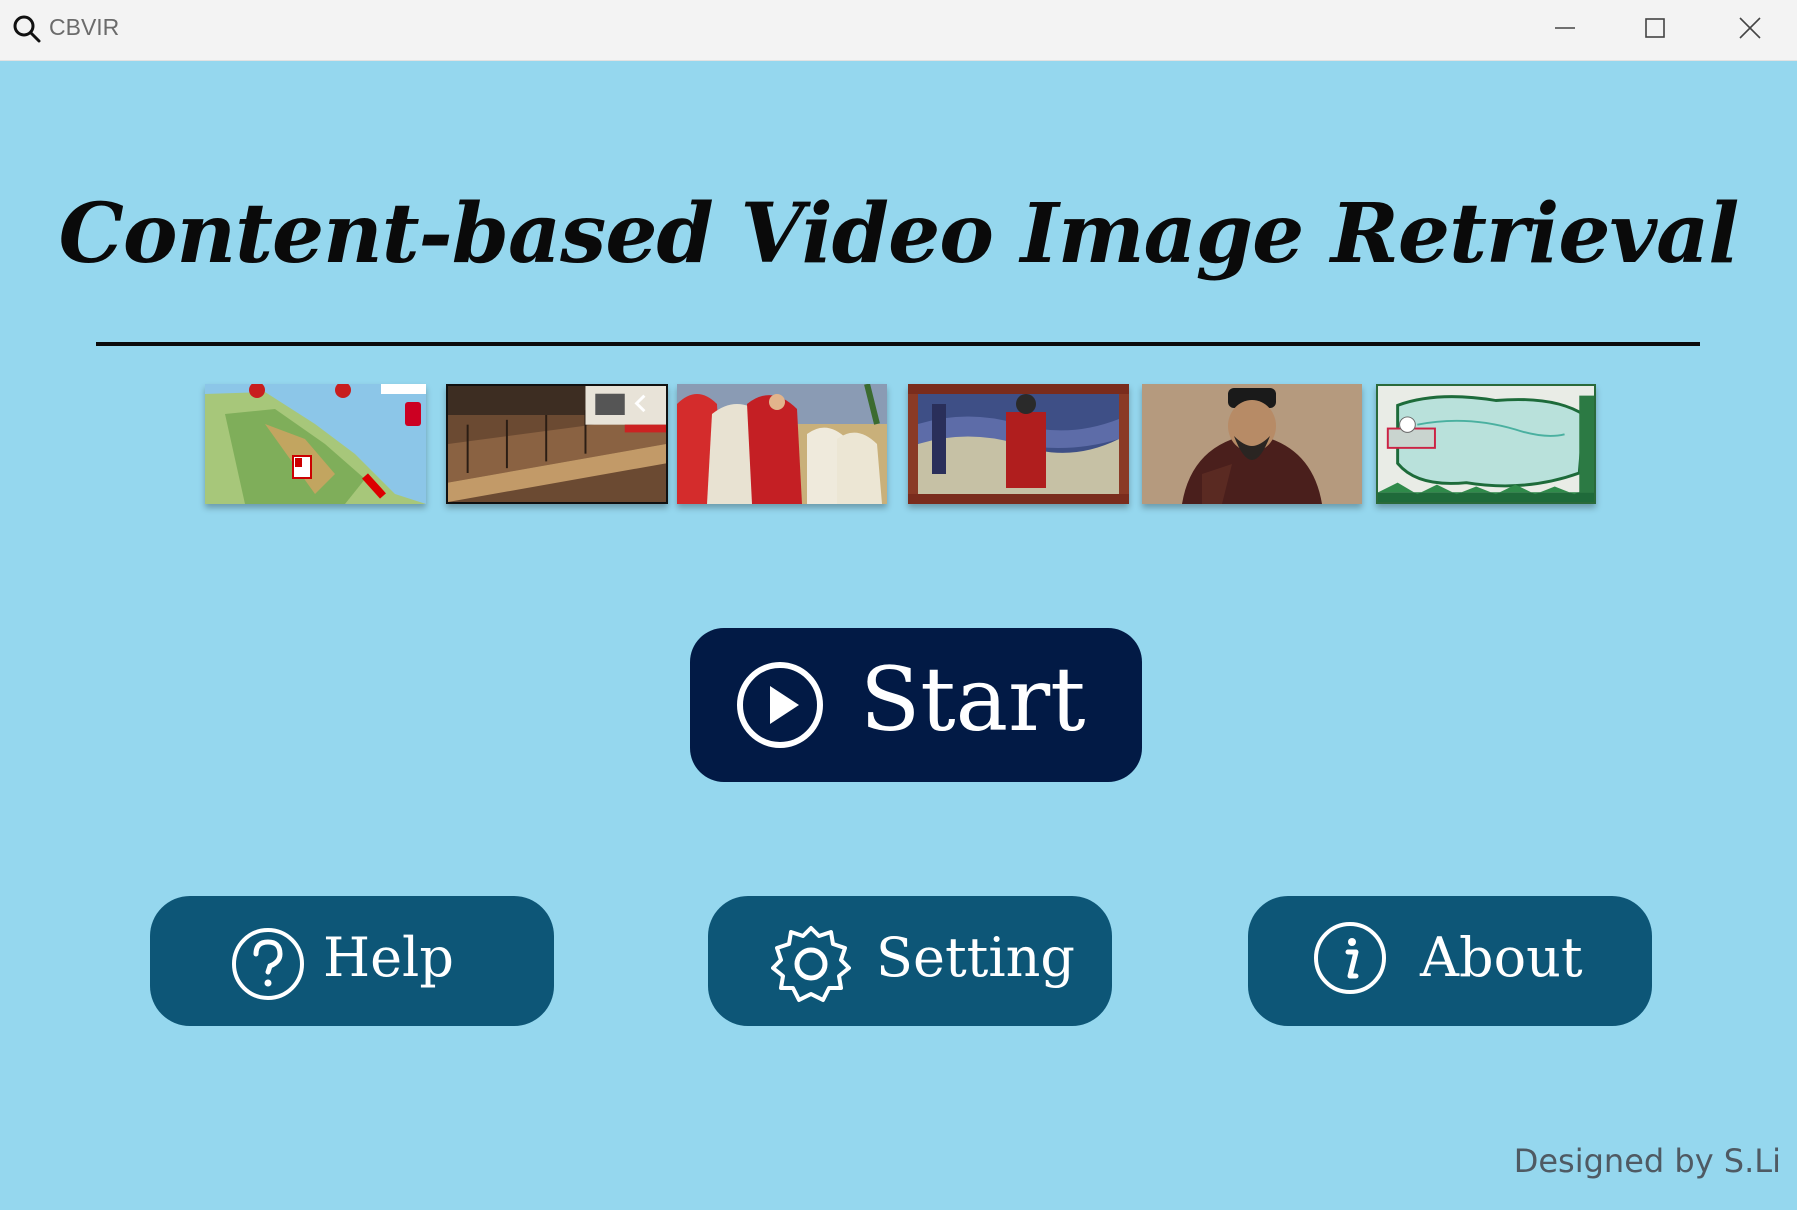  I want to click on minimize-button, so click(1565, 29).